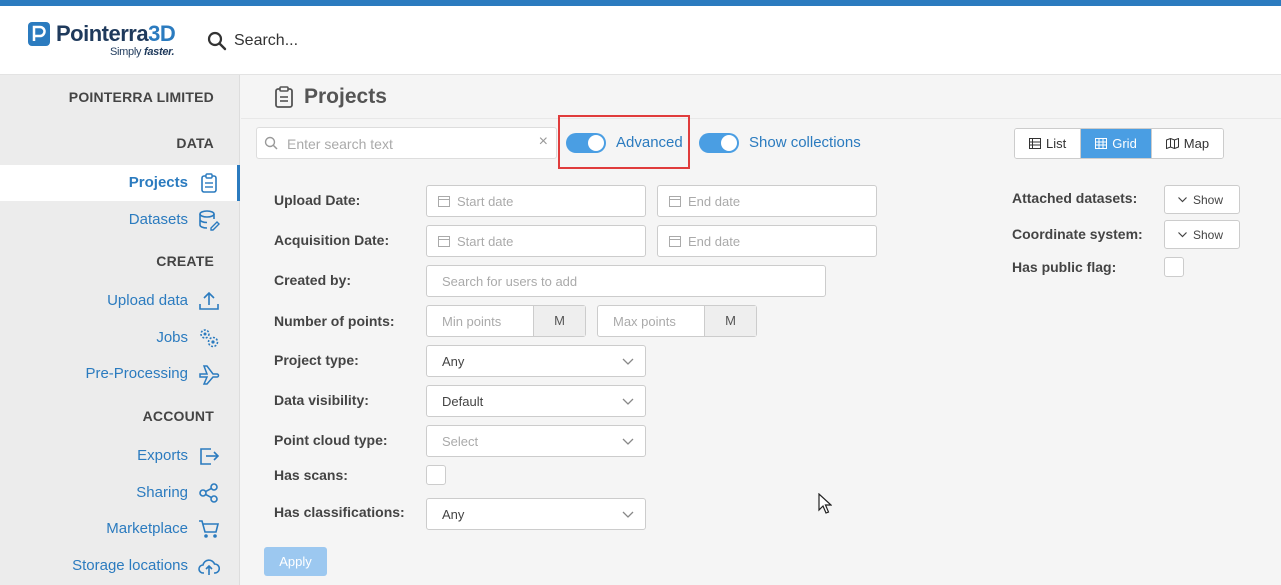  I want to click on sidebar-item-storage-locations: Storage locations, so click(120, 566).